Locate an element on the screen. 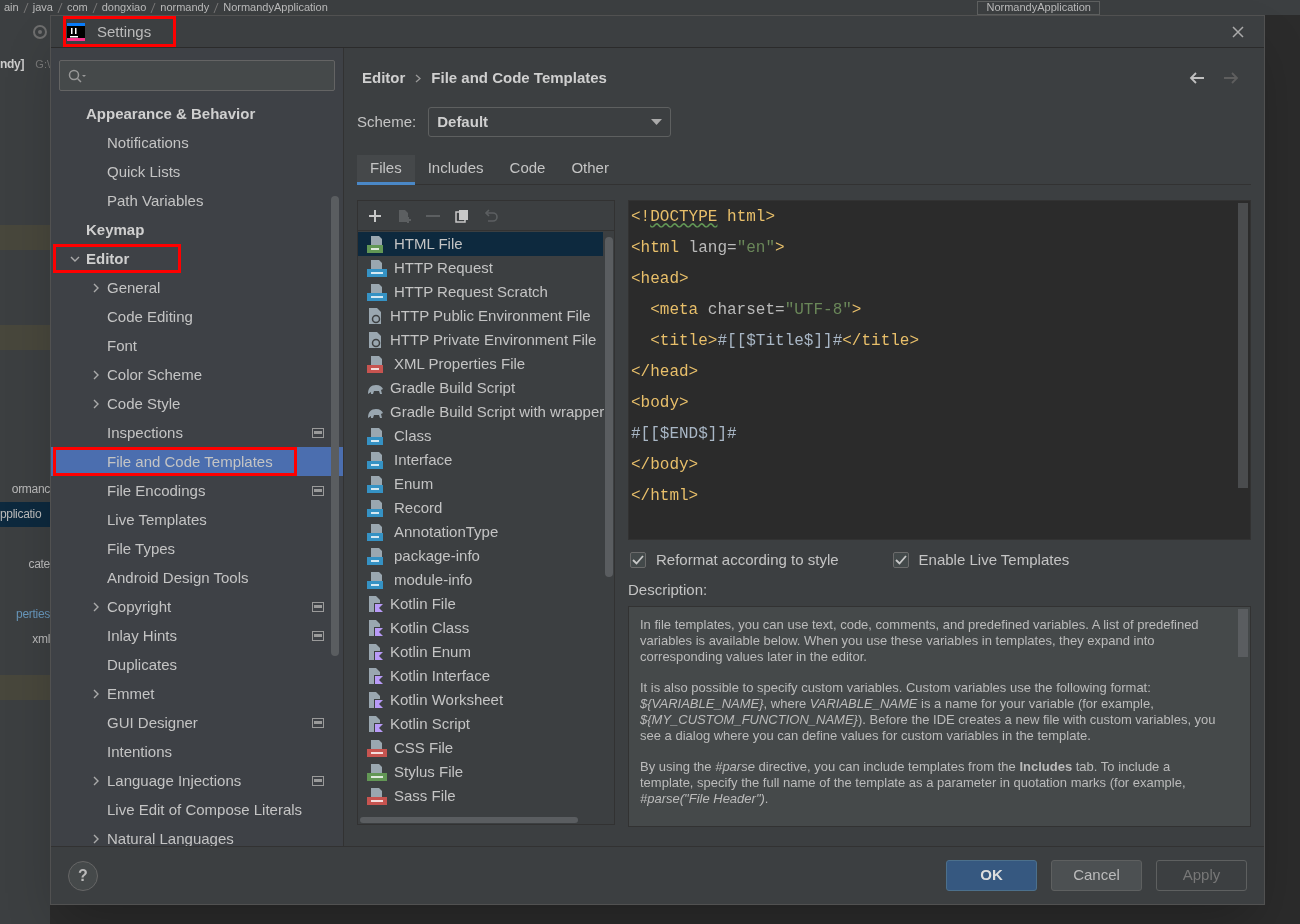 Image resolution: width=1300 pixels, height=924 pixels. template-list-item: HTML File is located at coordinates (480, 244).